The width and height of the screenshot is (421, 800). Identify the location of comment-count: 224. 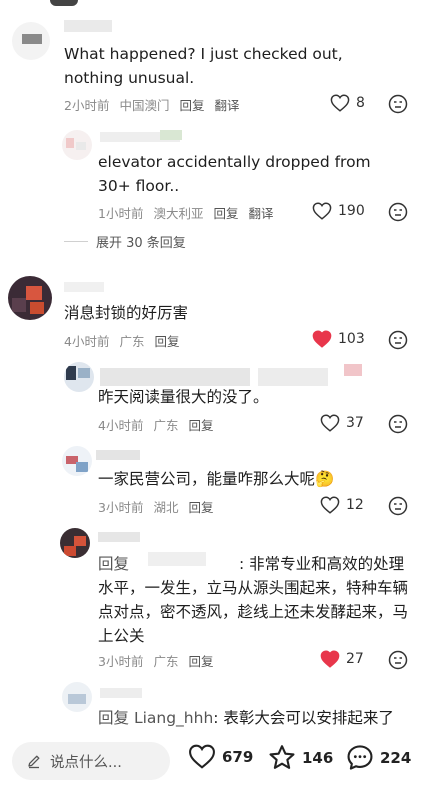
(396, 757).